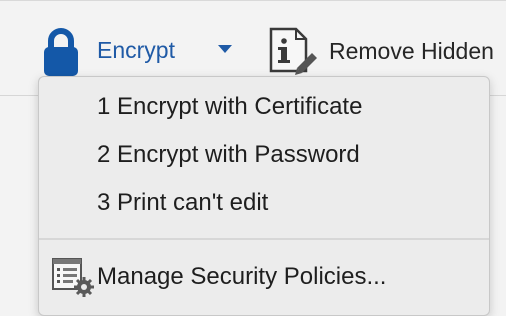 The width and height of the screenshot is (506, 316). What do you see at coordinates (229, 107) in the screenshot?
I see `menu-item-encrypt-with-certificate: 1 Encrypt with Certificate` at bounding box center [229, 107].